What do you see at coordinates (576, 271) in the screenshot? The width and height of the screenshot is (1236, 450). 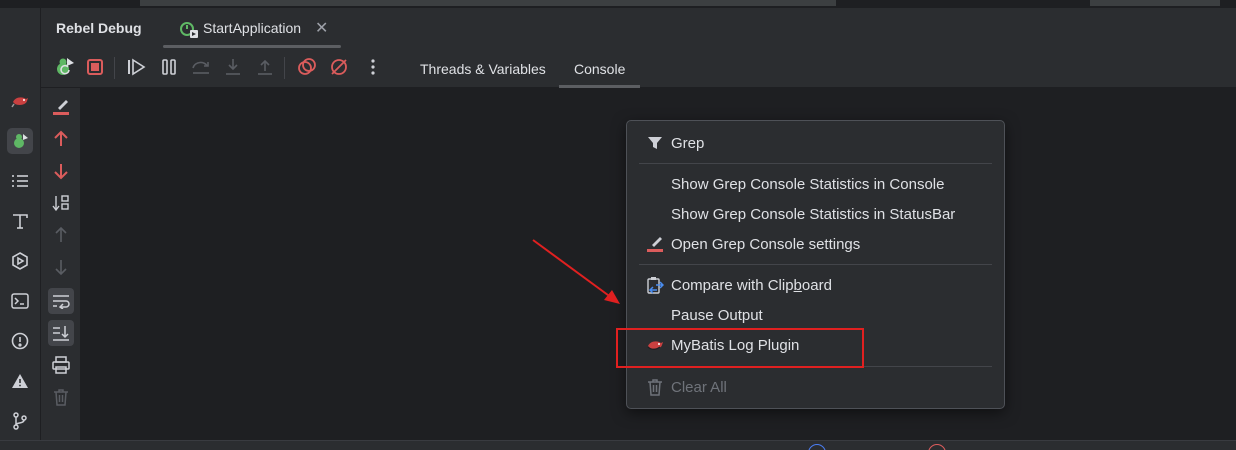 I see `annotation-arrow` at bounding box center [576, 271].